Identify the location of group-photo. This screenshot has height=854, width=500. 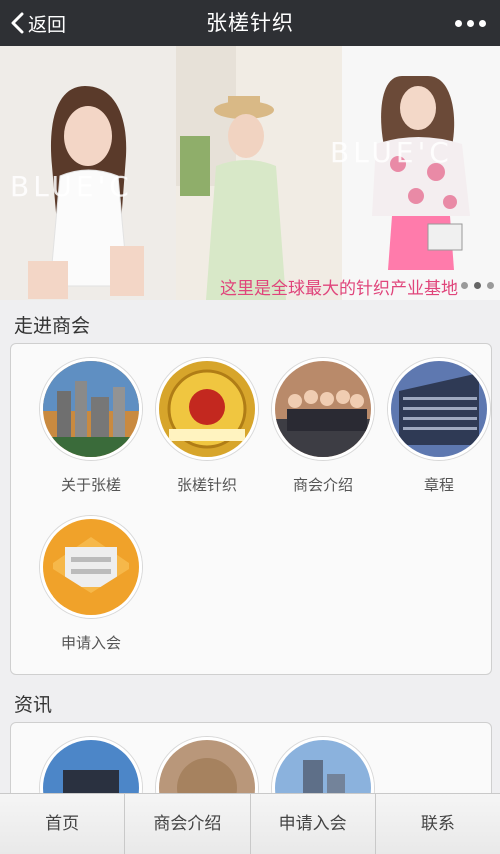
(323, 409).